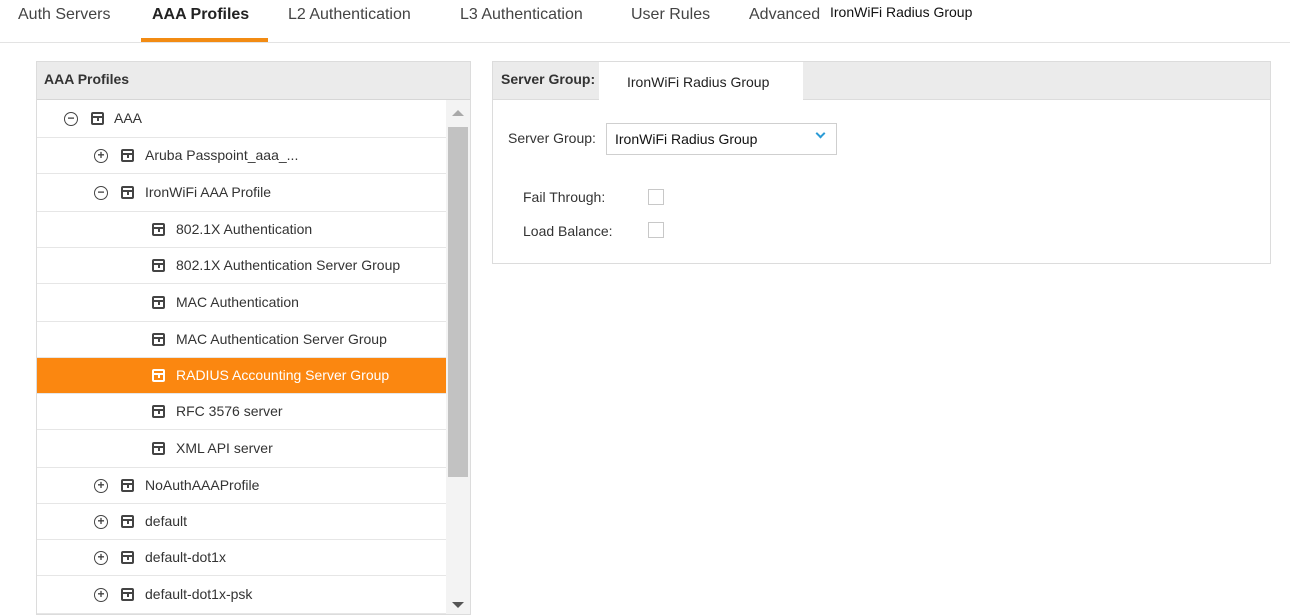 The width and height of the screenshot is (1290, 615). Describe the element at coordinates (166, 521) in the screenshot. I see `tree-row-label: default` at that location.